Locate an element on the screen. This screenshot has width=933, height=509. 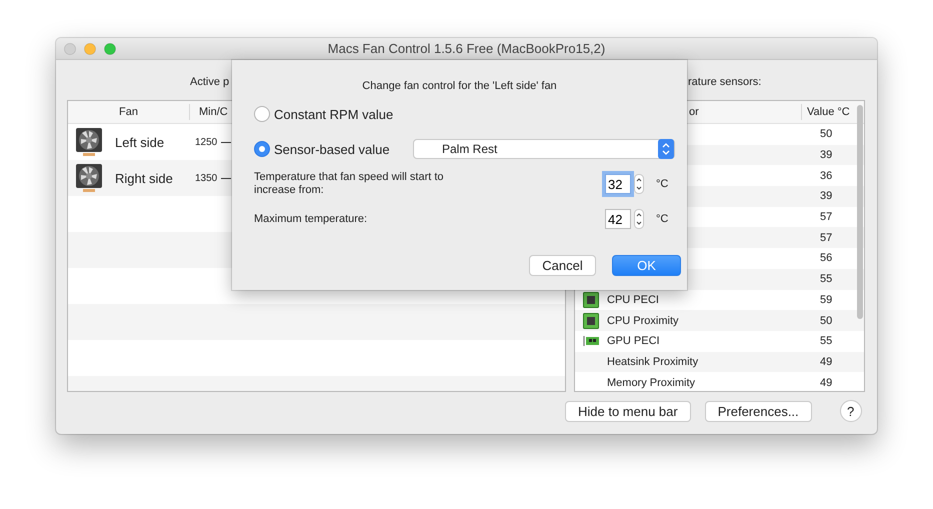
updown-arrows-icon is located at coordinates (666, 149).